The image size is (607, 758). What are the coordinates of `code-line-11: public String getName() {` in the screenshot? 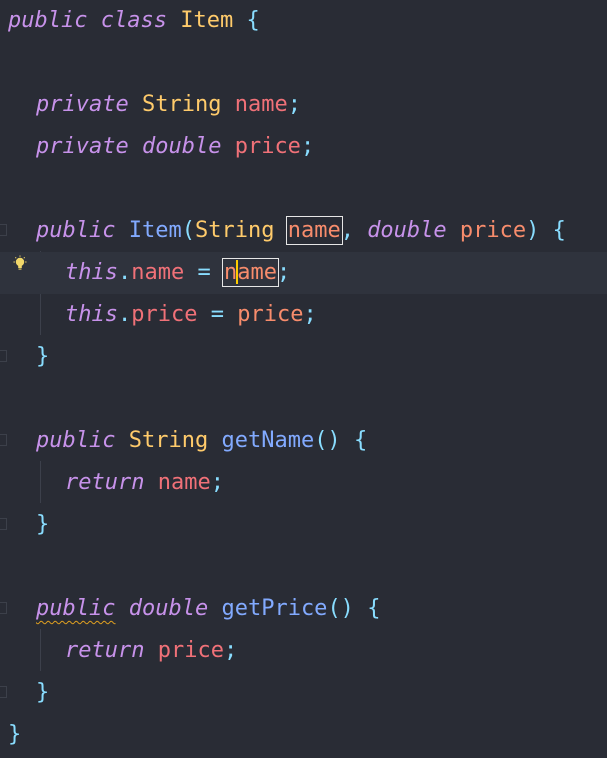 It's located at (303, 441).